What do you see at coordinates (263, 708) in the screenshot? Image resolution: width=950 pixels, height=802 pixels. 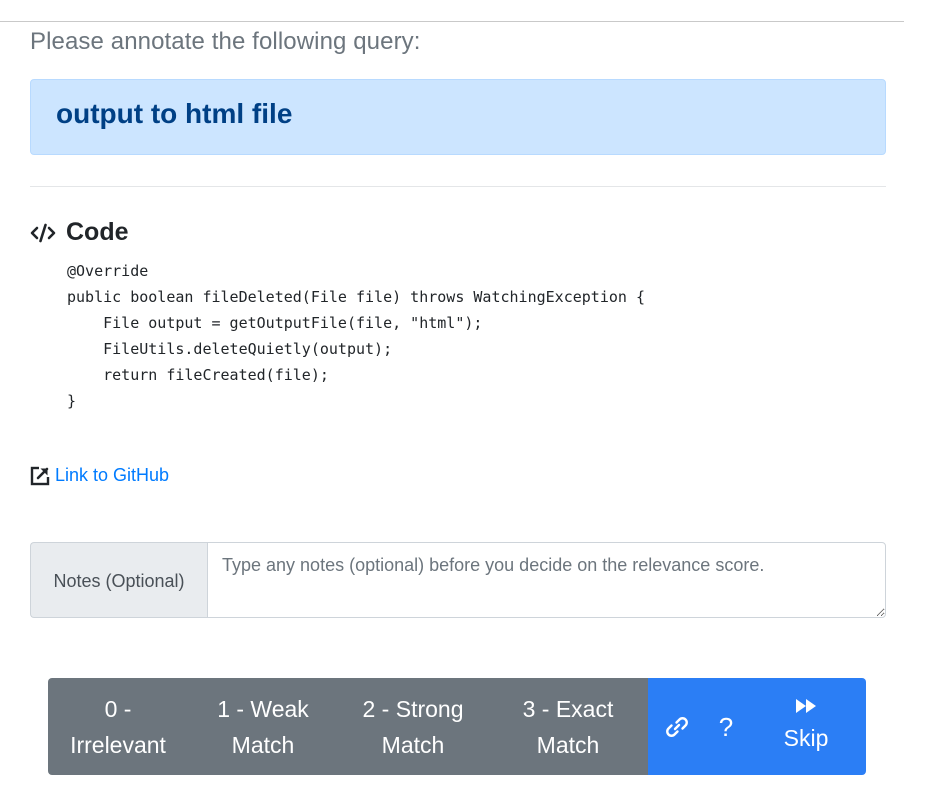 I see `score-1-label-line1: 1 - Weak` at bounding box center [263, 708].